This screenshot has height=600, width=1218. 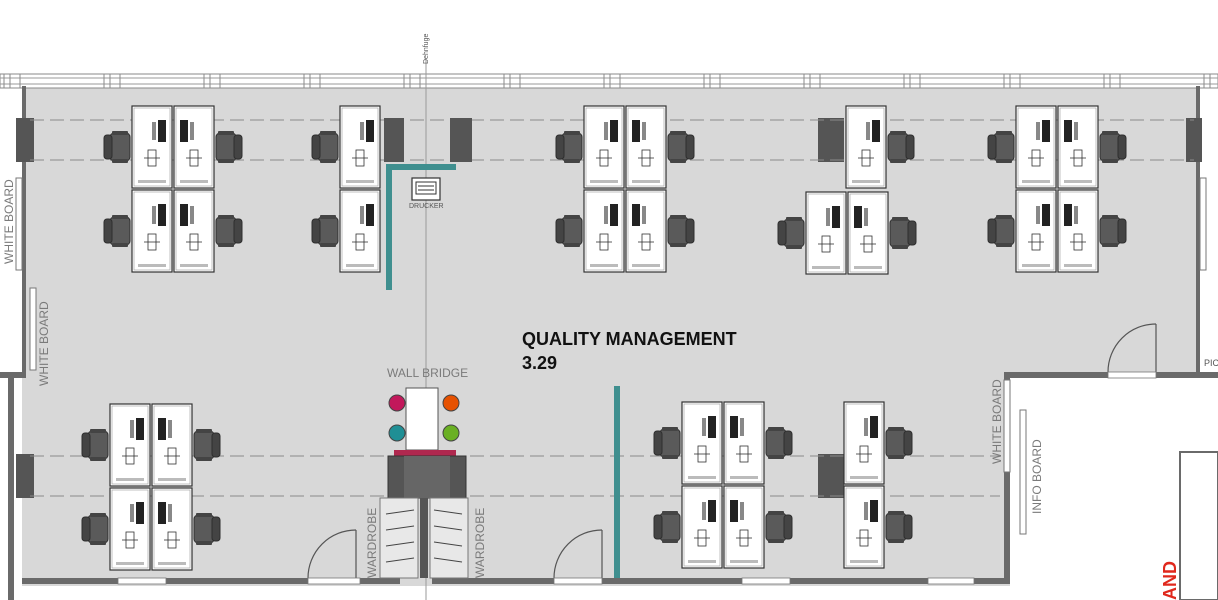 What do you see at coordinates (399, 538) in the screenshot?
I see `wardrobe-left-unit` at bounding box center [399, 538].